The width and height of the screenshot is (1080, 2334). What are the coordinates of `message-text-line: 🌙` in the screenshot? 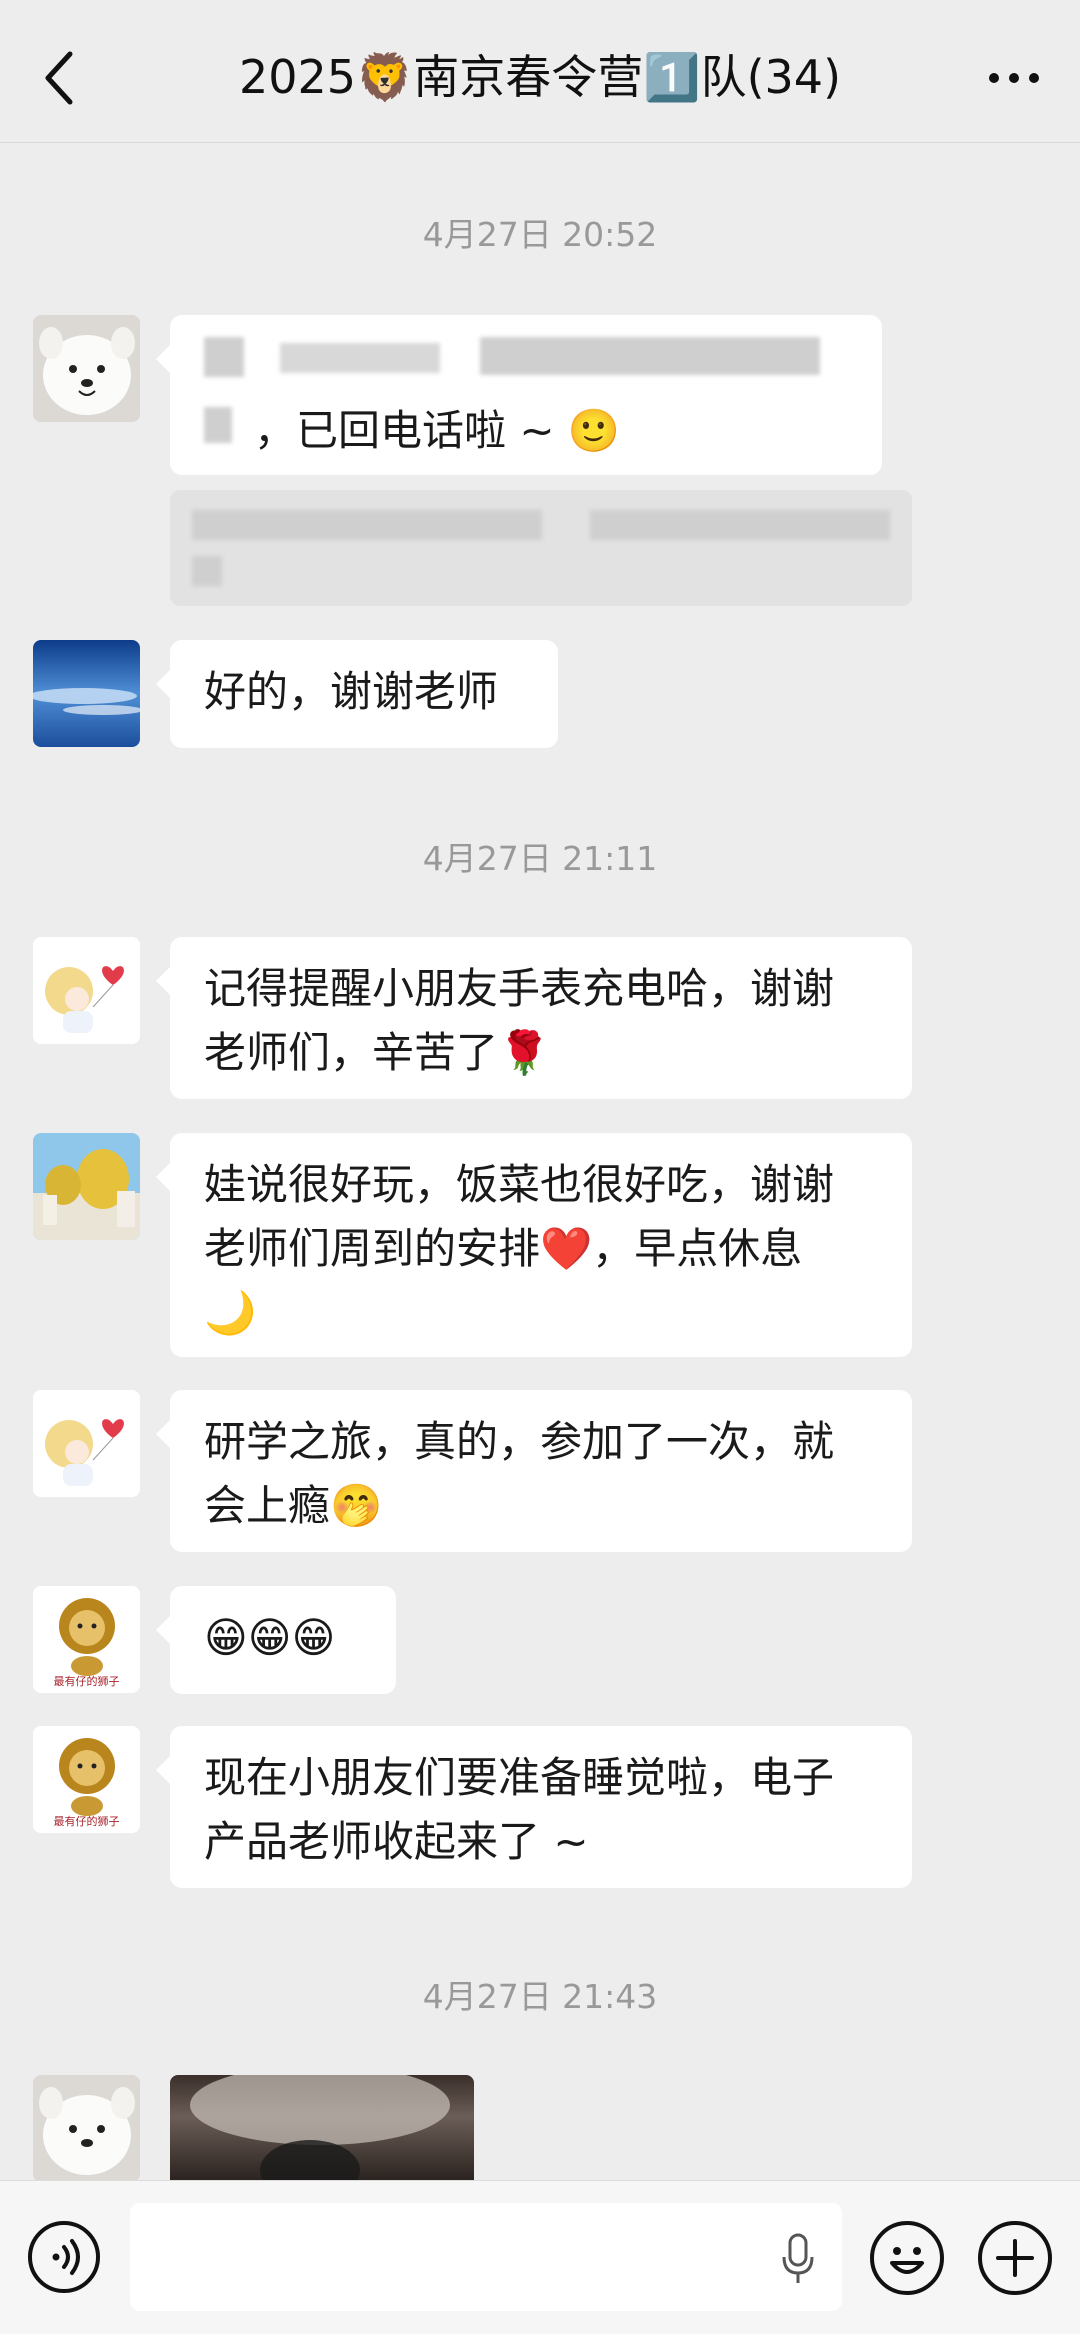 It's located at (230, 1312).